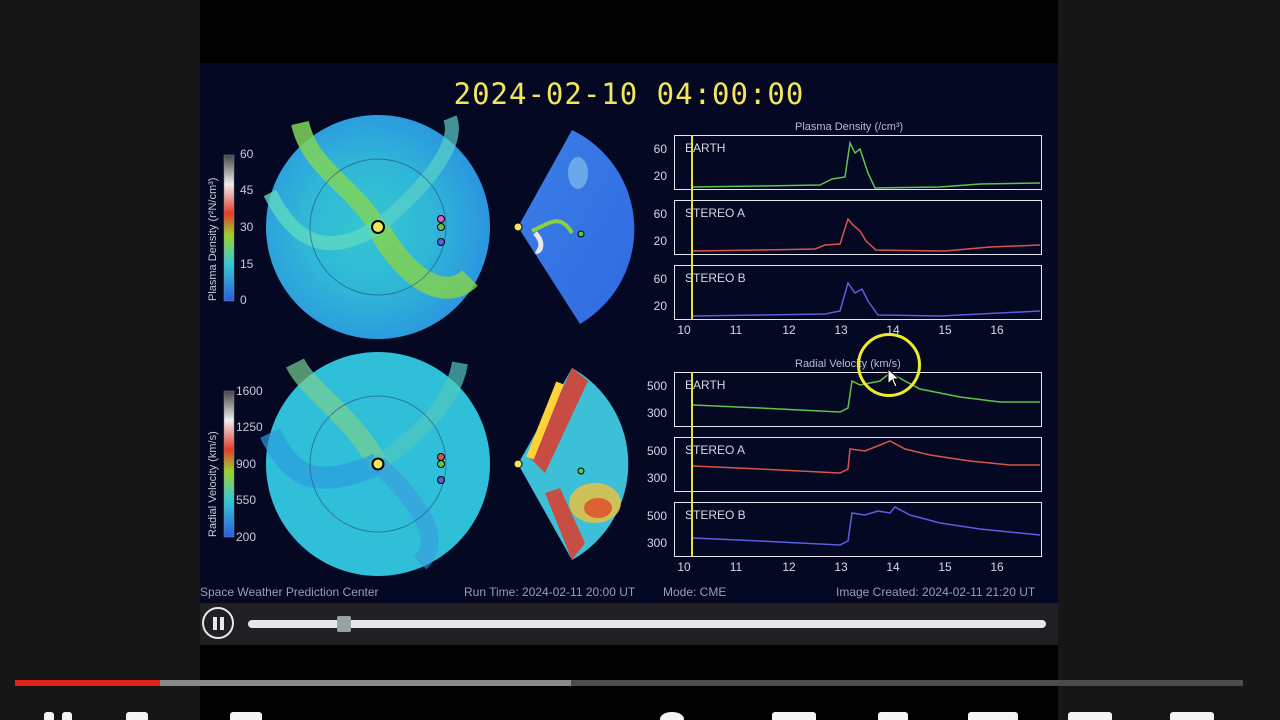  What do you see at coordinates (695, 592) in the screenshot?
I see `footer-mode: Mode: CME` at bounding box center [695, 592].